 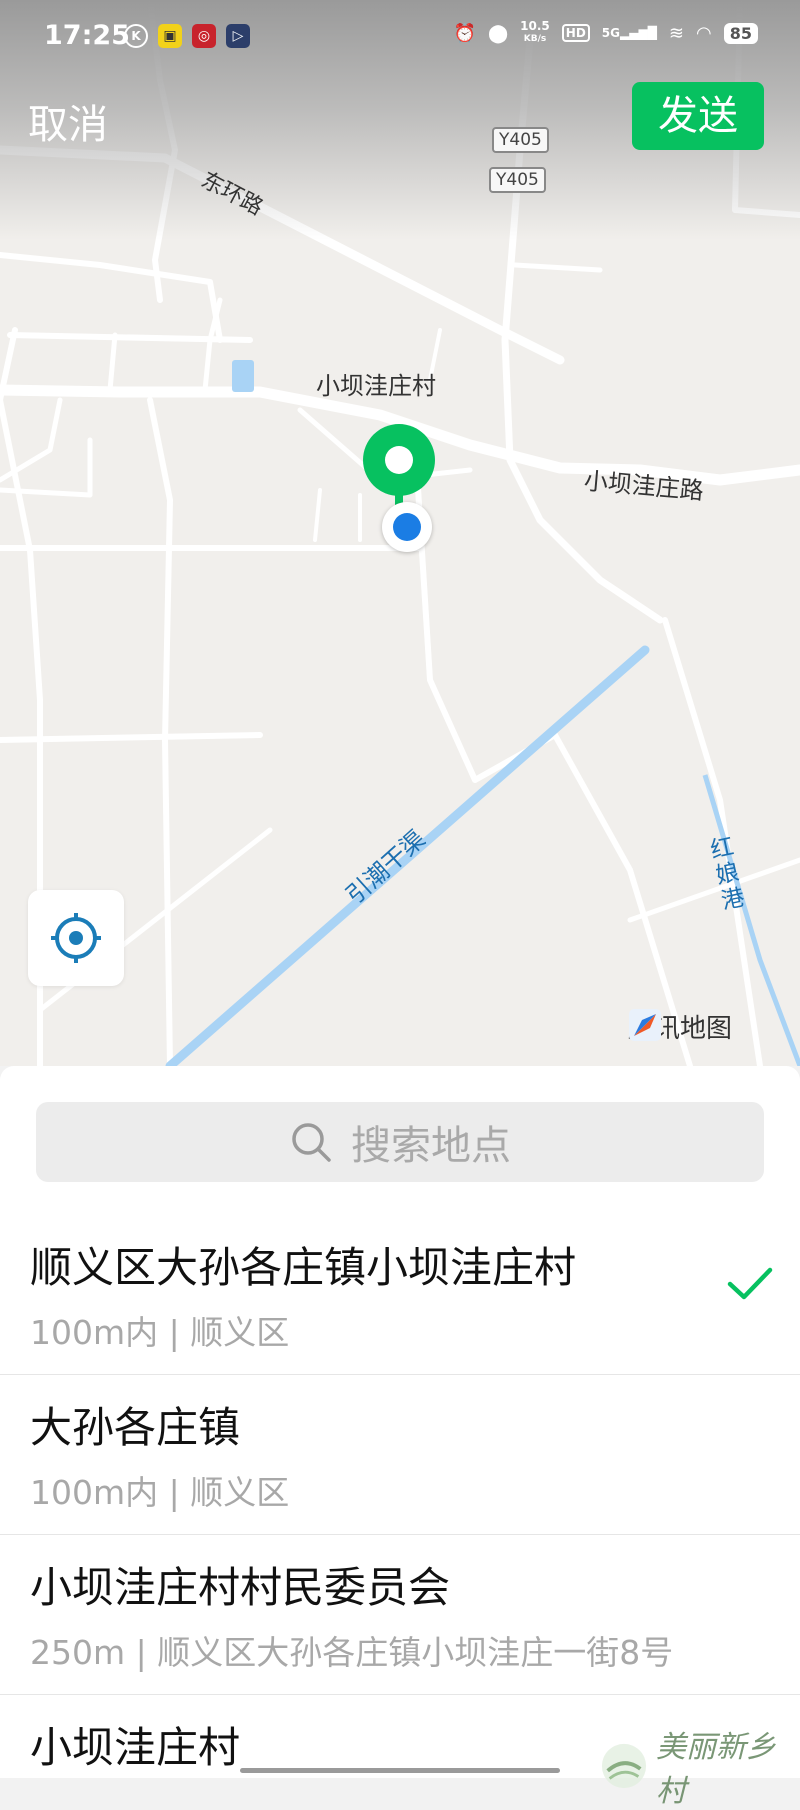 I want to click on status-app-icons: K ▣ ◎ ▷, so click(x=187, y=36).